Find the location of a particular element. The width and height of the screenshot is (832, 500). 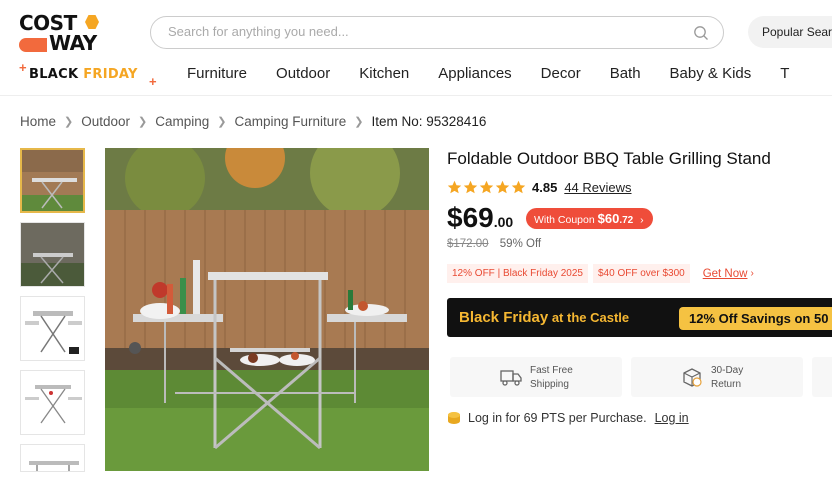

promo-tag-black-friday: 12% OFF | Black Friday 2025 is located at coordinates (517, 273).